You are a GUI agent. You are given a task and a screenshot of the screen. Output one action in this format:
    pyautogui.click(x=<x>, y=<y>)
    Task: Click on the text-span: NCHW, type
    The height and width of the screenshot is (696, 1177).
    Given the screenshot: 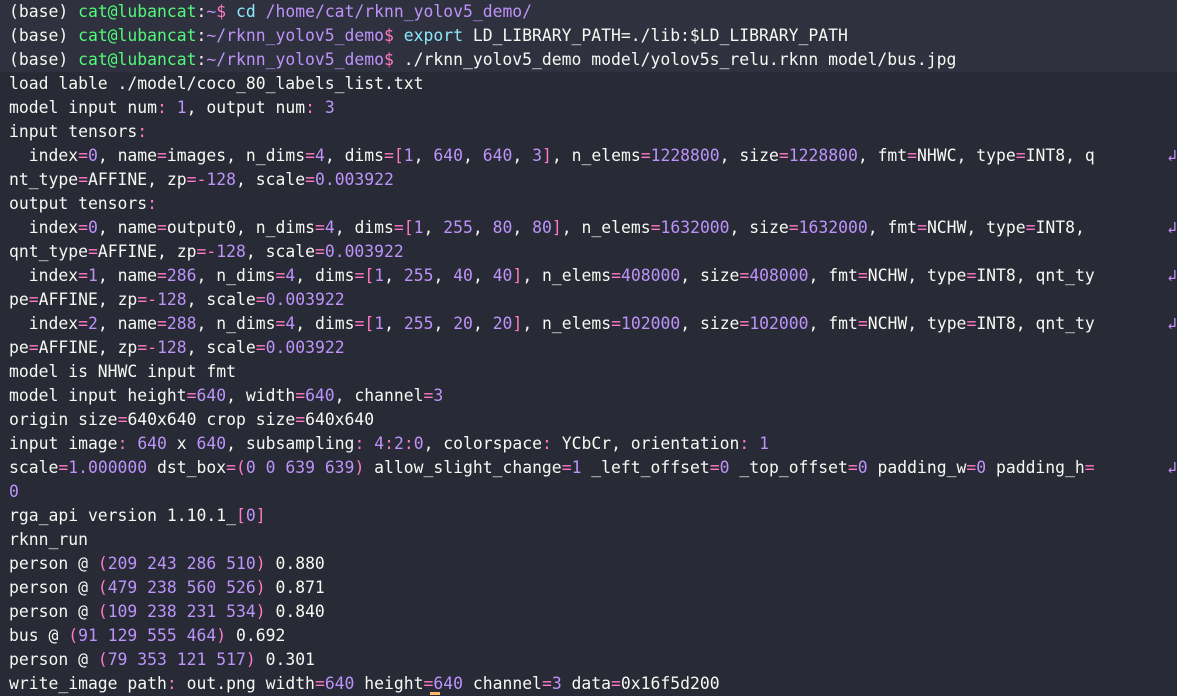 What is the action you would take?
    pyautogui.click(x=917, y=323)
    